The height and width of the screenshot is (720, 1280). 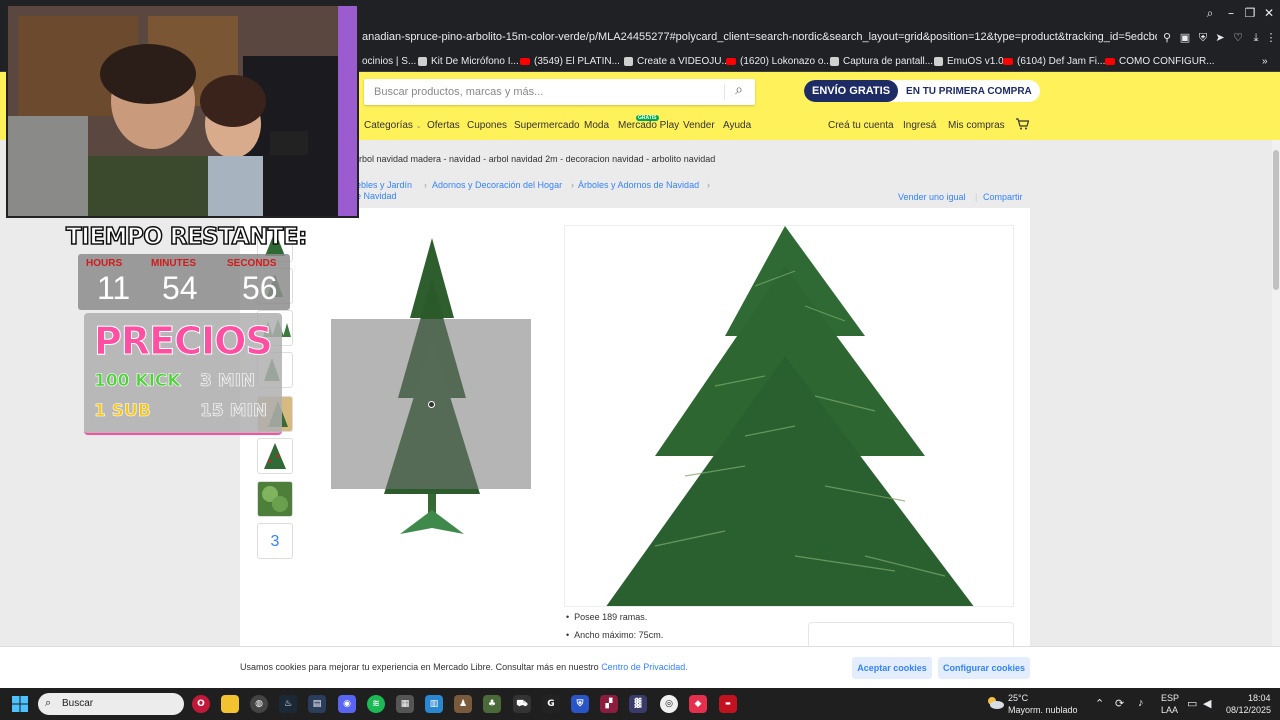 What do you see at coordinates (1018, 698) in the screenshot?
I see `weather-temp: 25°C` at bounding box center [1018, 698].